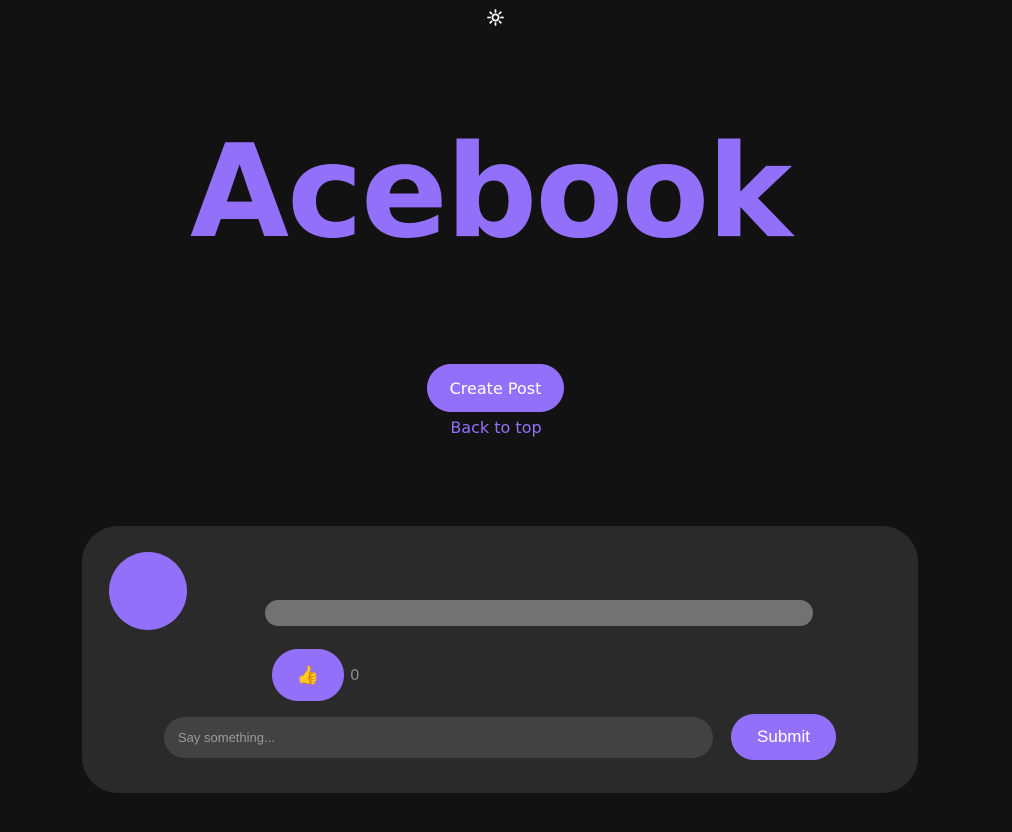  Describe the element at coordinates (783, 737) in the screenshot. I see `submit-comment-button: Submit` at that location.